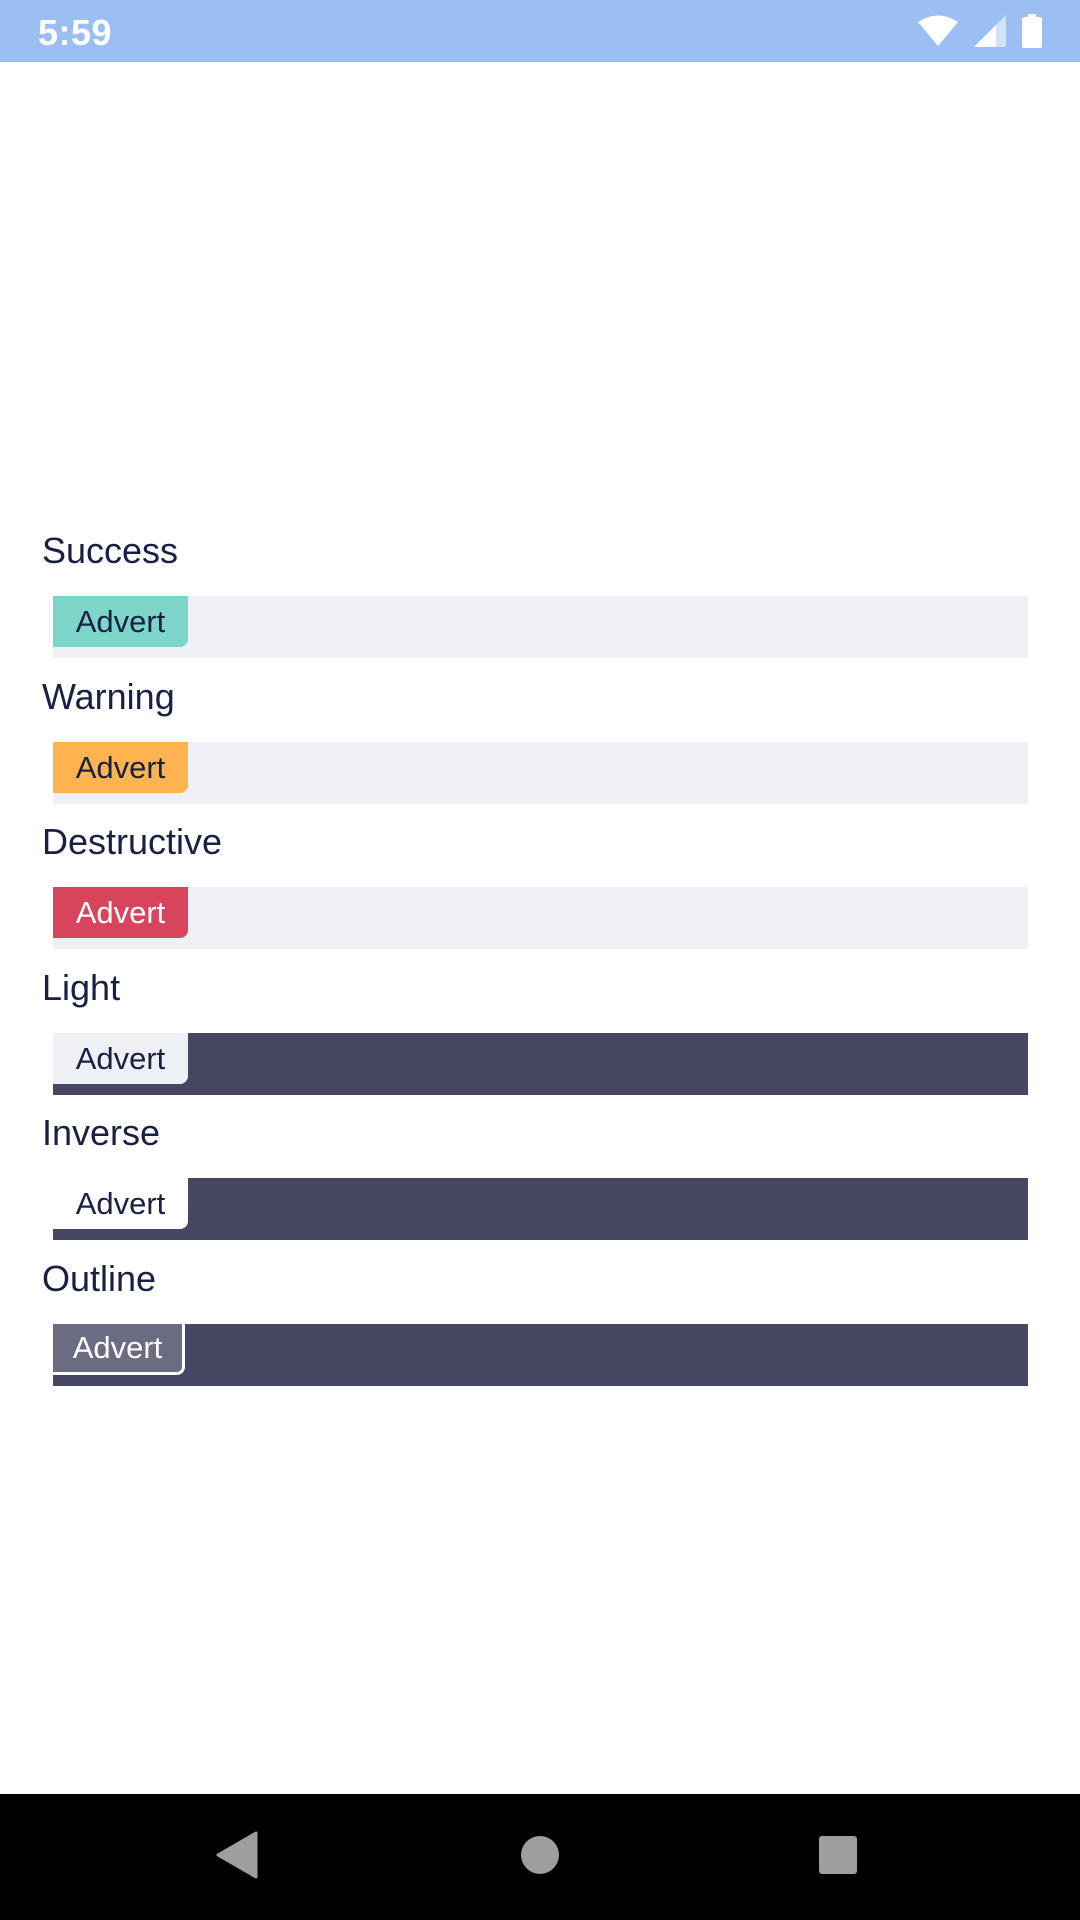 This screenshot has width=1080, height=1920. I want to click on advert-badge-light: Advert, so click(120, 1058).